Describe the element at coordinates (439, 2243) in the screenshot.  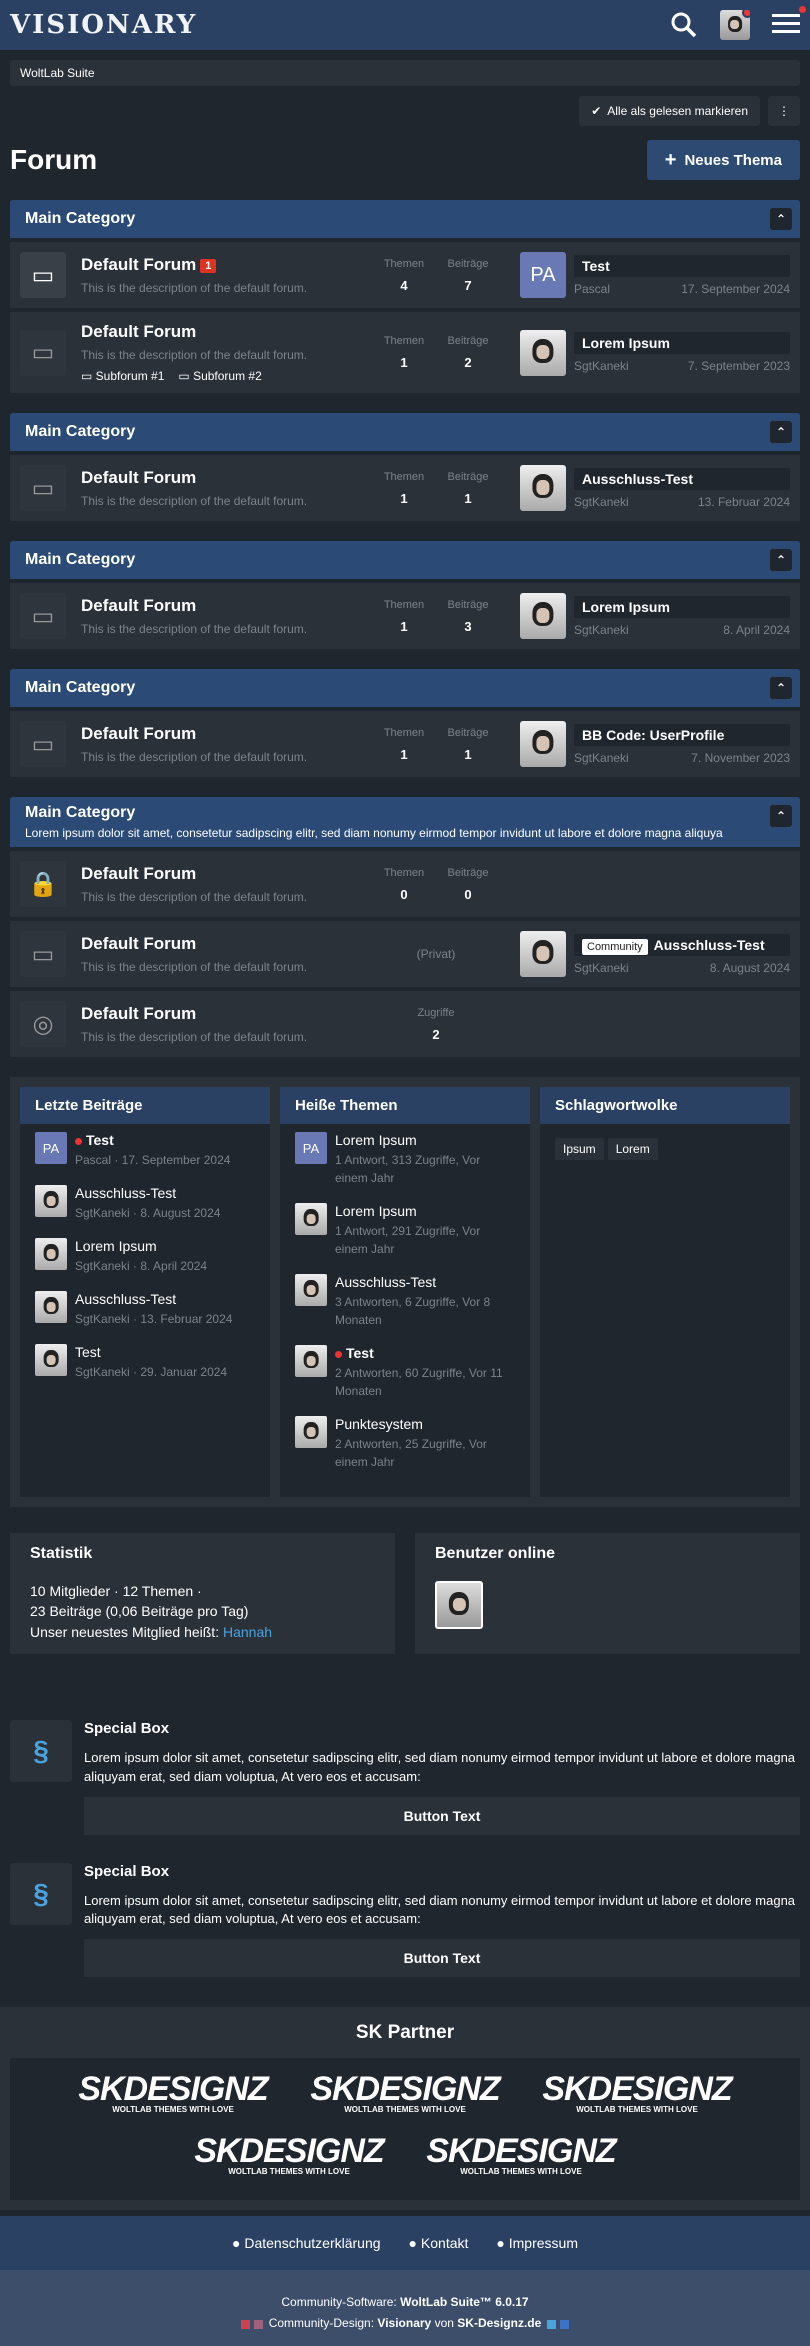
I see `footer-link: ● Kontakt` at that location.